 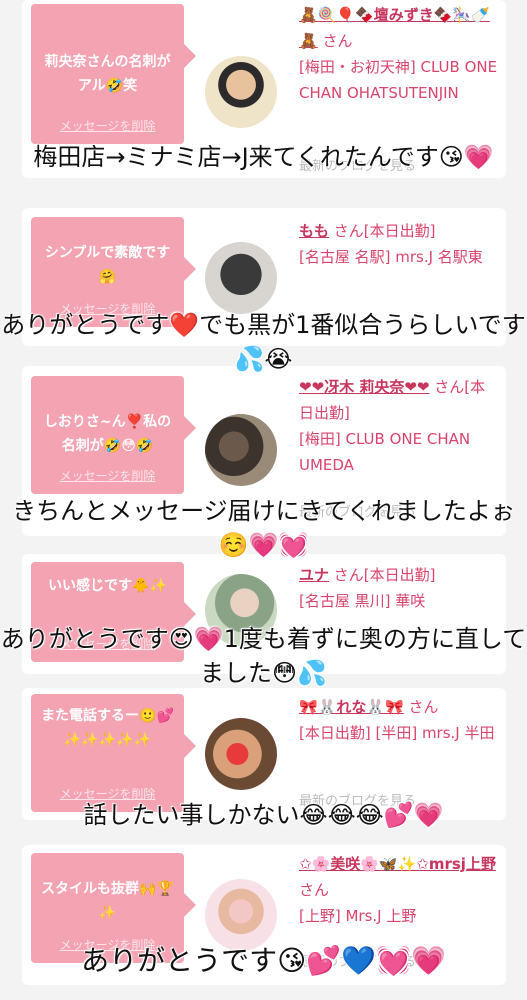 What do you see at coordinates (263, 342) in the screenshot?
I see `overlay-caption: ありがとうです❤️でも黒が1番似合うらしいです💦😭` at bounding box center [263, 342].